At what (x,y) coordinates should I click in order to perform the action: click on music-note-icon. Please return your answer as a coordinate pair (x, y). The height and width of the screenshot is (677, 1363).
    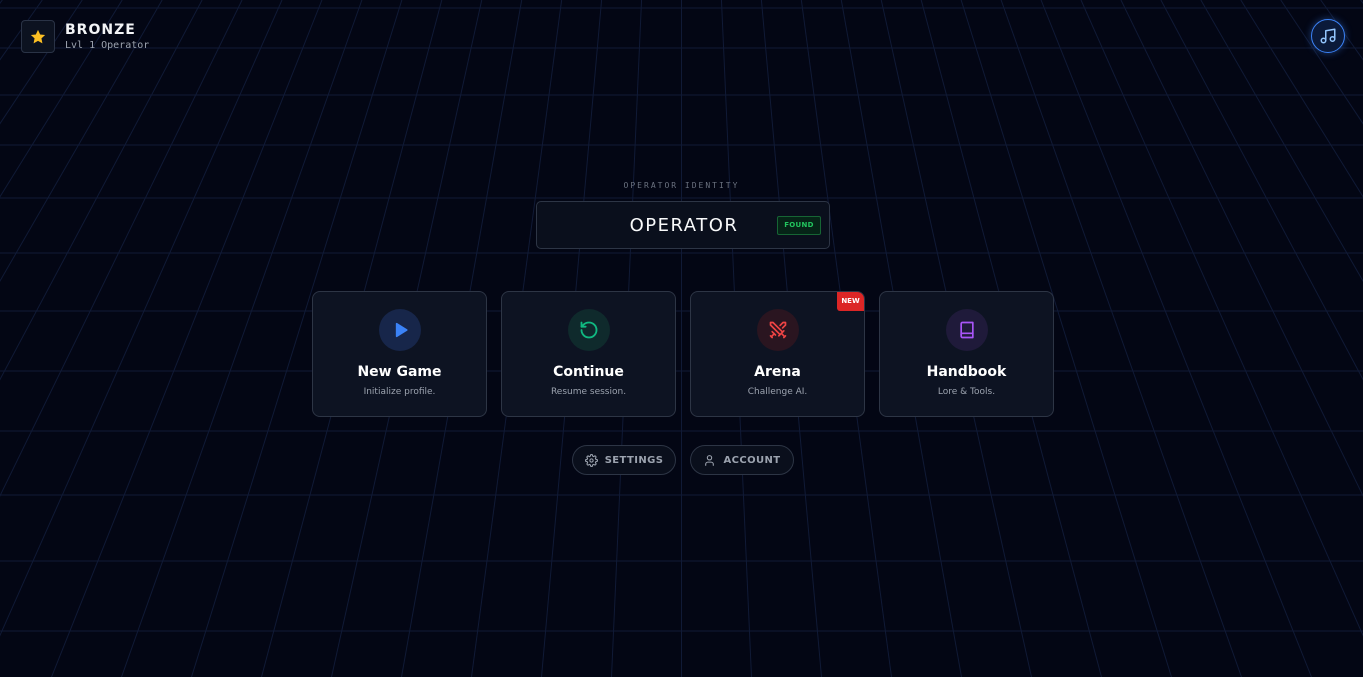
    Looking at the image, I should click on (1328, 36).